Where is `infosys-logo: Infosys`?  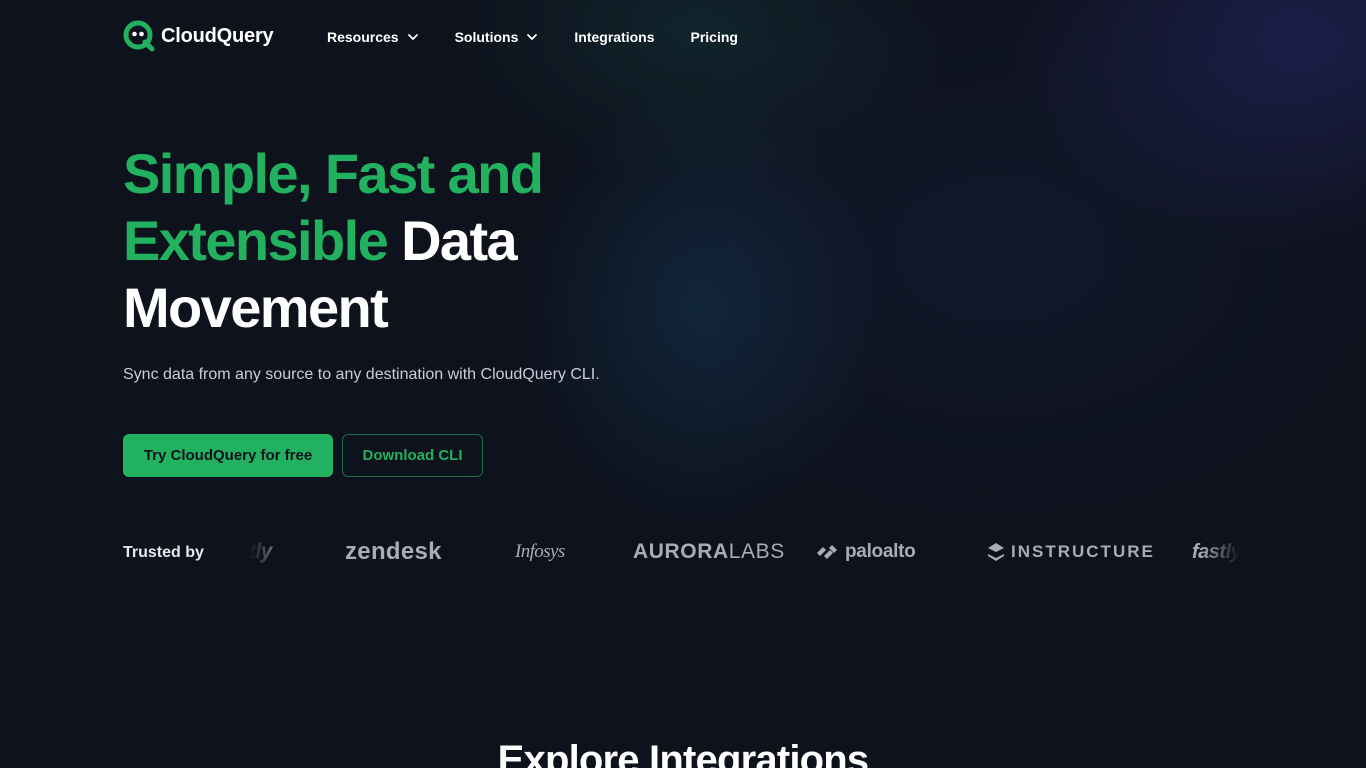
infosys-logo: Infosys is located at coordinates (540, 552).